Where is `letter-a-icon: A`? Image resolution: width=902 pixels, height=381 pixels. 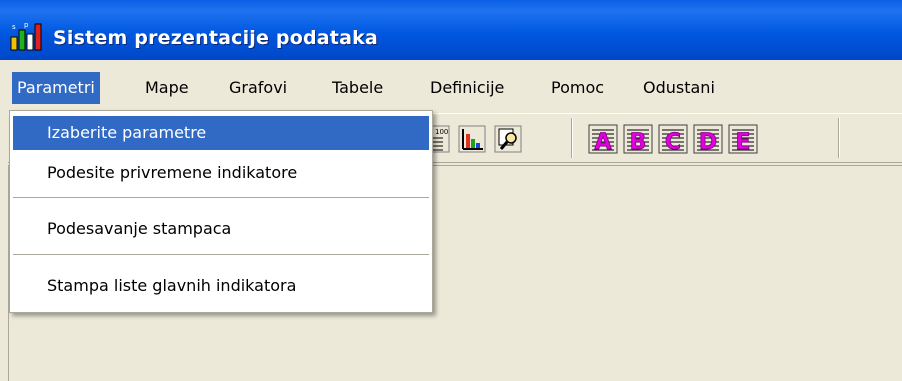
letter-a-icon: A is located at coordinates (603, 139).